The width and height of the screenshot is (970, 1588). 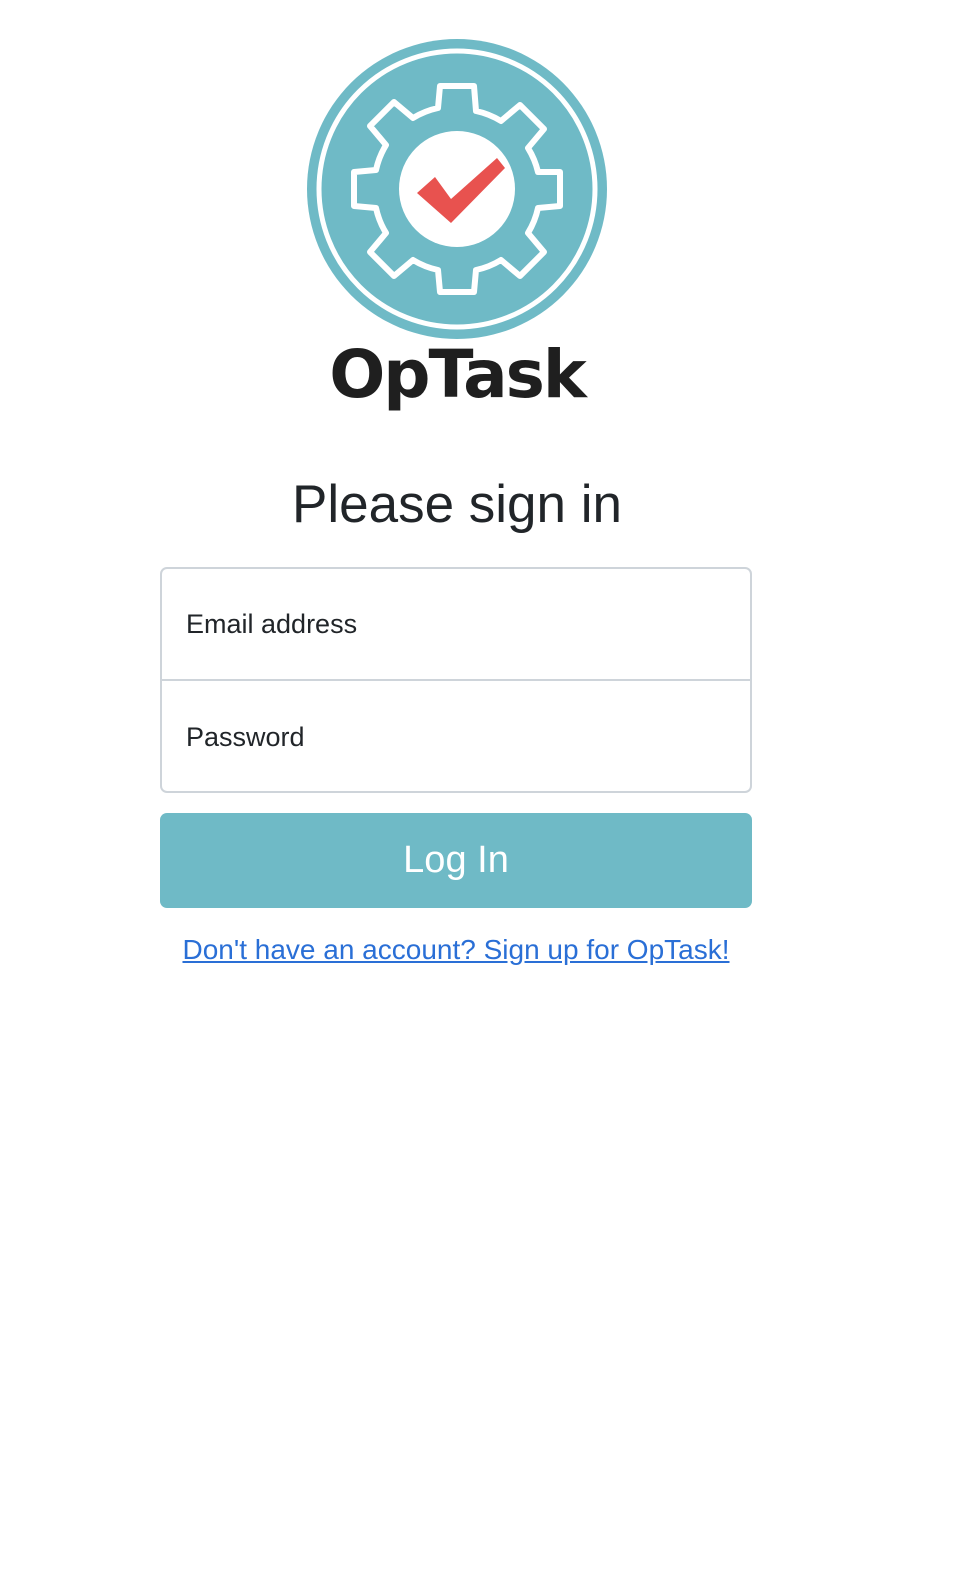 I want to click on brand-logo, so click(x=457, y=189).